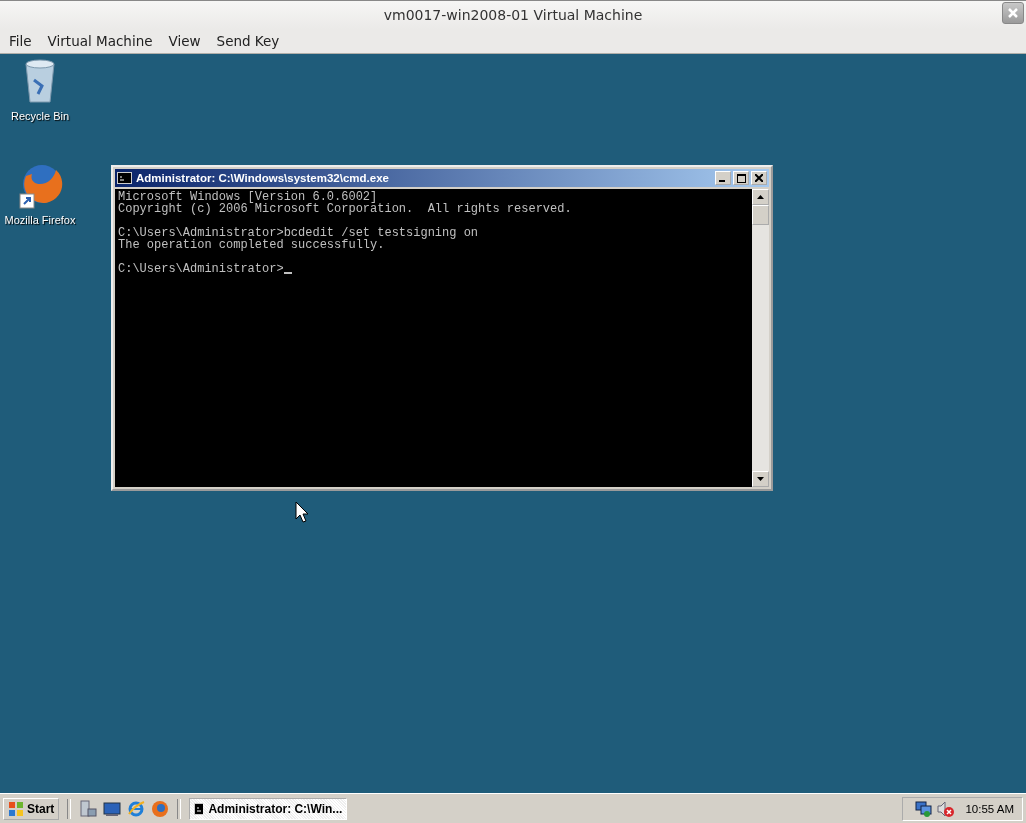 This screenshot has width=1026, height=823. Describe the element at coordinates (287, 273) in the screenshot. I see `text-cursor` at that location.